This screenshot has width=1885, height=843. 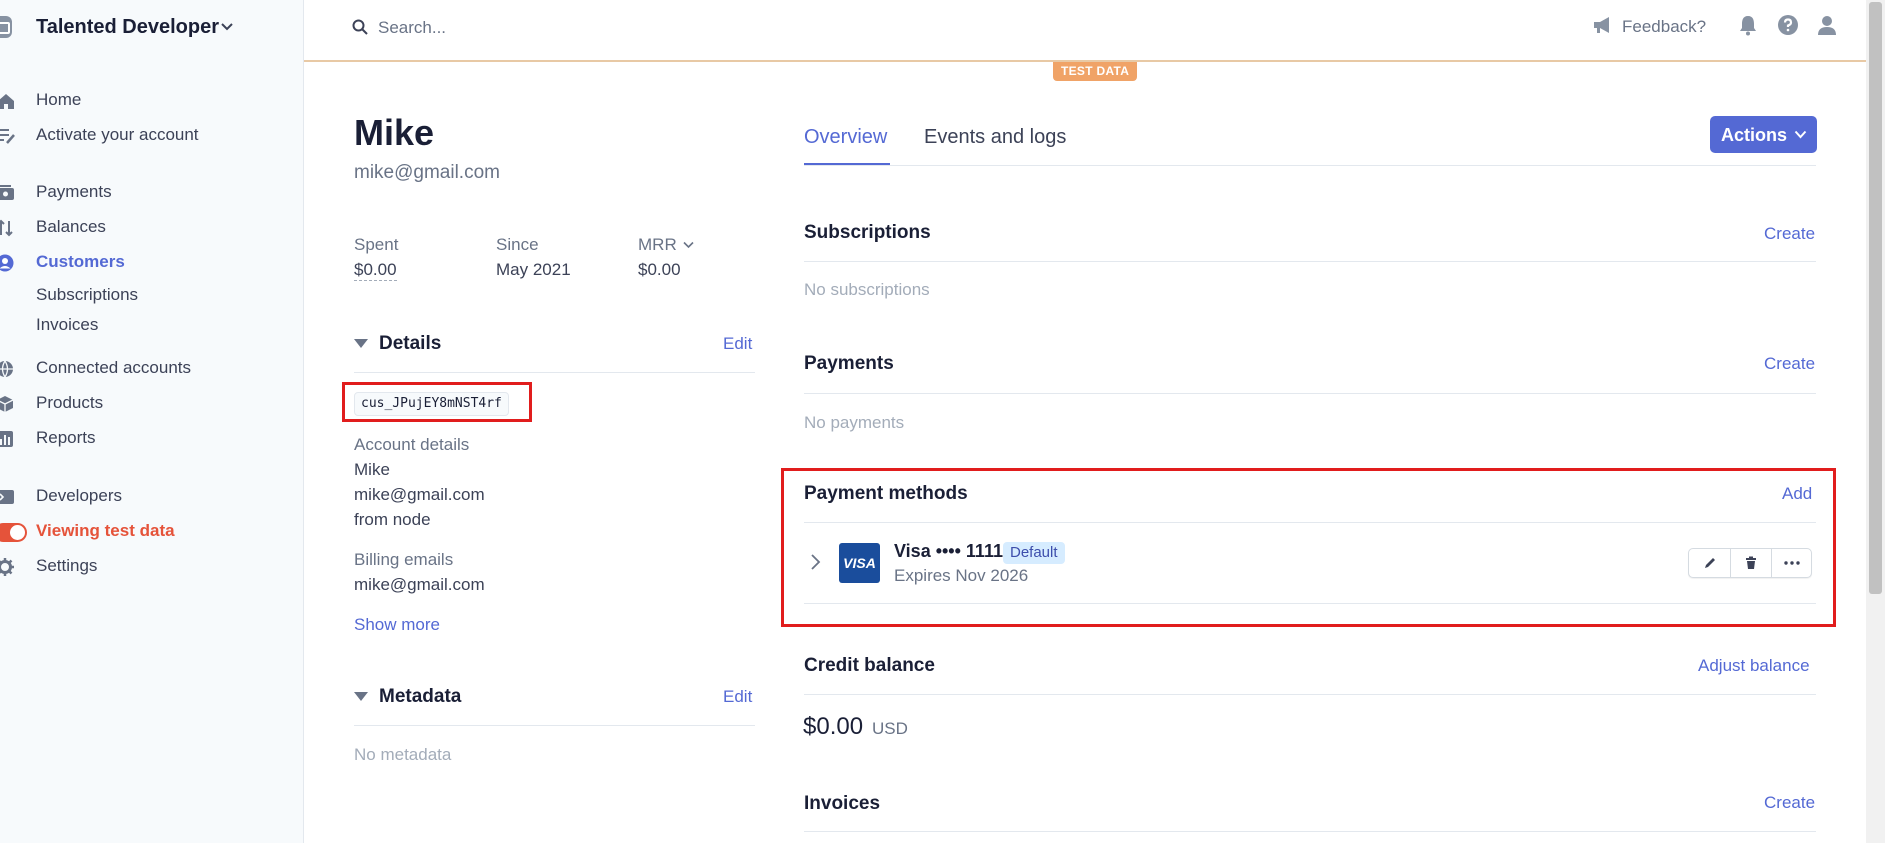 I want to click on sidebar-item-payments: Payments, so click(x=145, y=192).